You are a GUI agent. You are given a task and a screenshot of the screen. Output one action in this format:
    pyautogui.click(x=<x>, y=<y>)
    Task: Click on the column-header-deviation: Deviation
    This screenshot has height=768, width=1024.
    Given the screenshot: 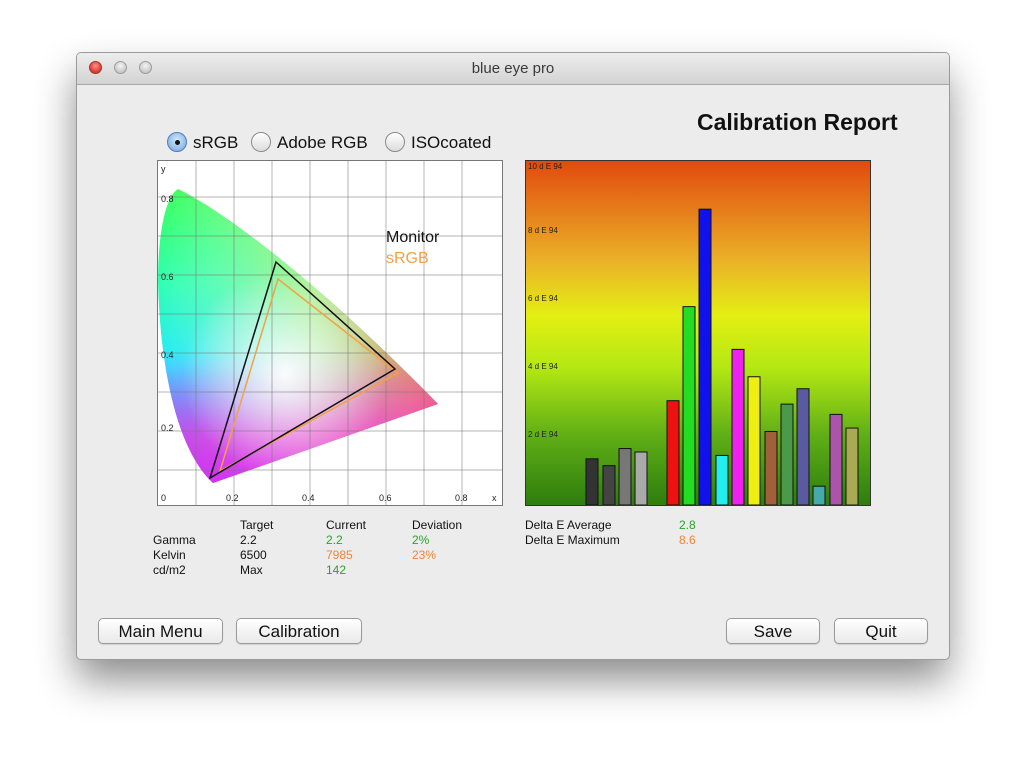 What is the action you would take?
    pyautogui.click(x=437, y=525)
    